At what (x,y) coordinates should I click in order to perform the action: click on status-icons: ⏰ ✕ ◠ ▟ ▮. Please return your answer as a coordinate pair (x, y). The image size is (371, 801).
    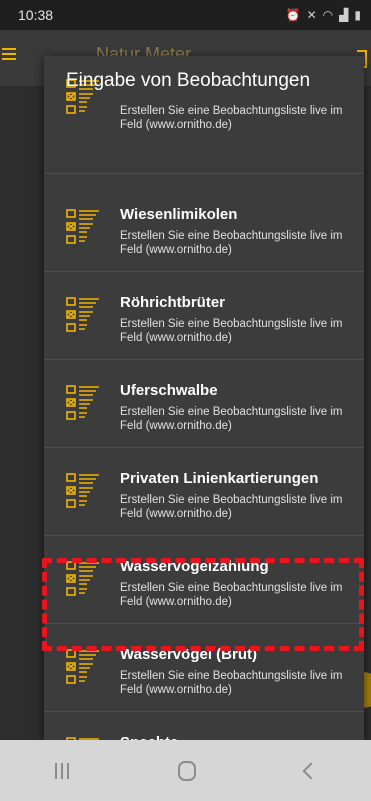
    Looking at the image, I should click on (323, 15).